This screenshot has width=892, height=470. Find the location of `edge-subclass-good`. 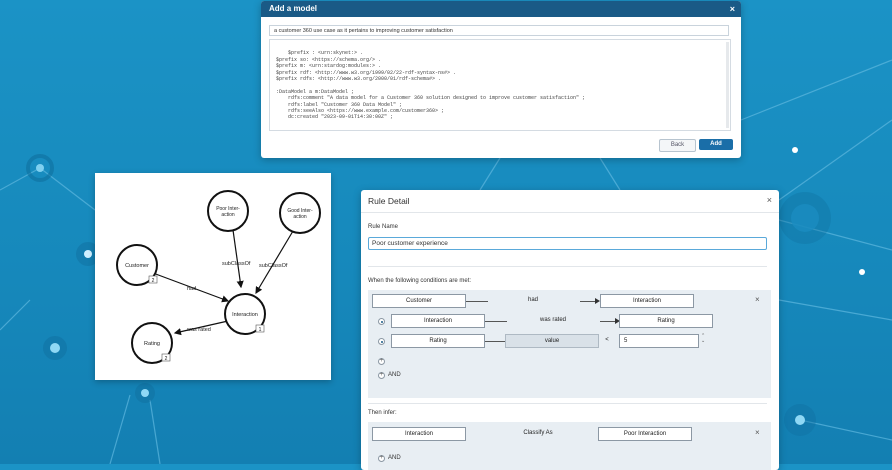

edge-subclass-good is located at coordinates (274, 262).